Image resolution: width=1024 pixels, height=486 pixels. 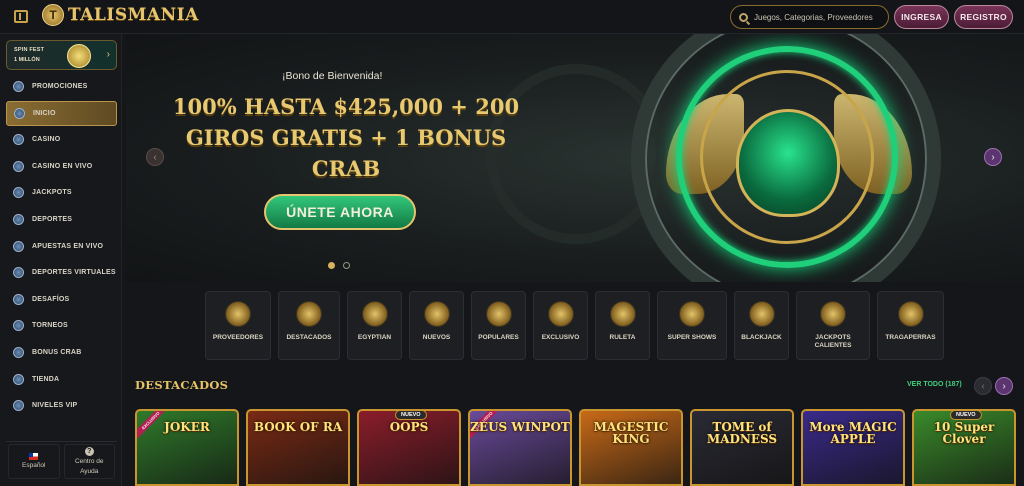 What do you see at coordinates (910, 337) in the screenshot?
I see `category-label: TRAGAPERRAS` at bounding box center [910, 337].